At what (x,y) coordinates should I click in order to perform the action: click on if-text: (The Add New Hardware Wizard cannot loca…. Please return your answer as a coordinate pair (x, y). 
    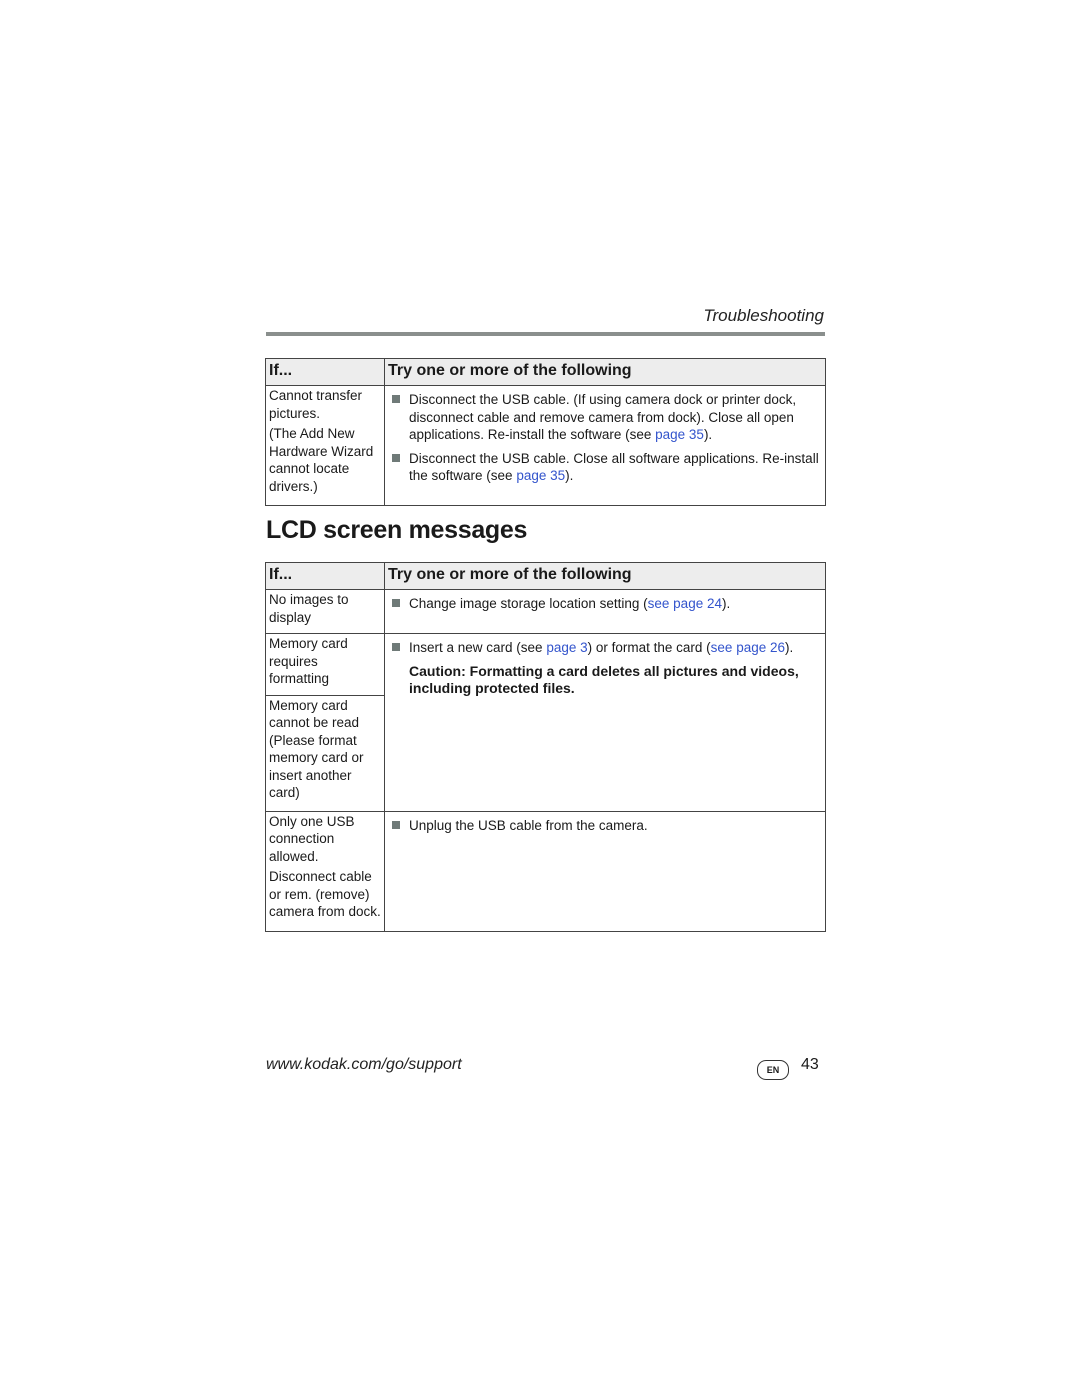
    Looking at the image, I should click on (321, 460).